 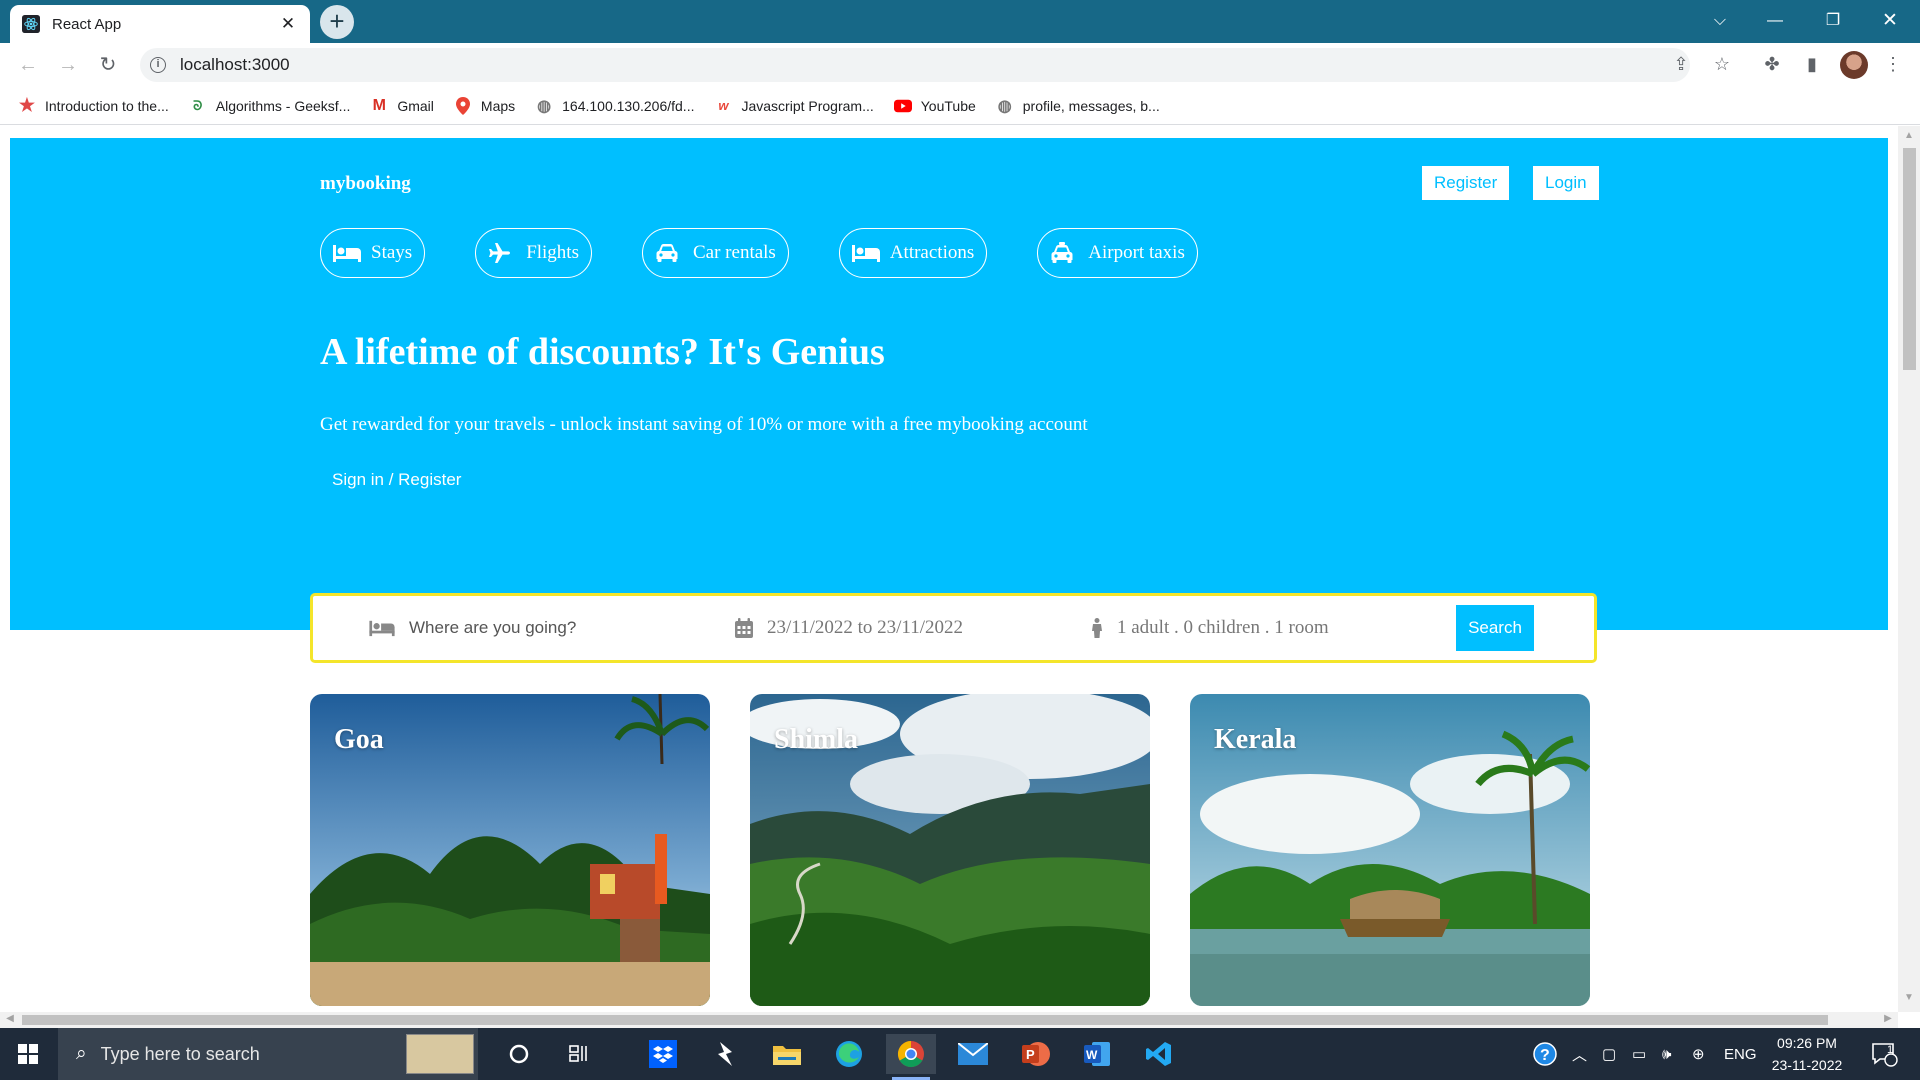 What do you see at coordinates (544, 106) in the screenshot?
I see `globe-icon: ◍` at bounding box center [544, 106].